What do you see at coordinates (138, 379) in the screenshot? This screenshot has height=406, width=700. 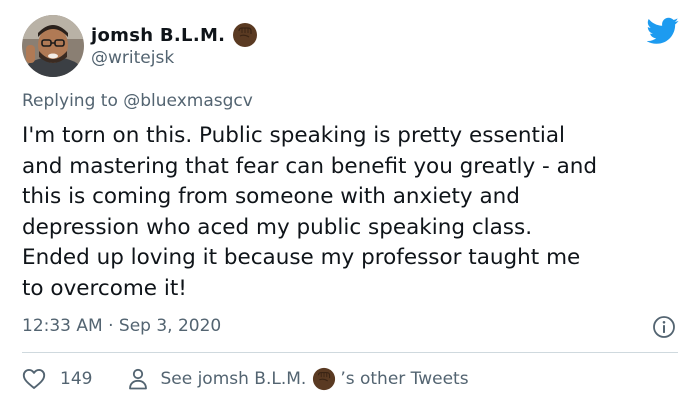 I see `person-icon` at bounding box center [138, 379].